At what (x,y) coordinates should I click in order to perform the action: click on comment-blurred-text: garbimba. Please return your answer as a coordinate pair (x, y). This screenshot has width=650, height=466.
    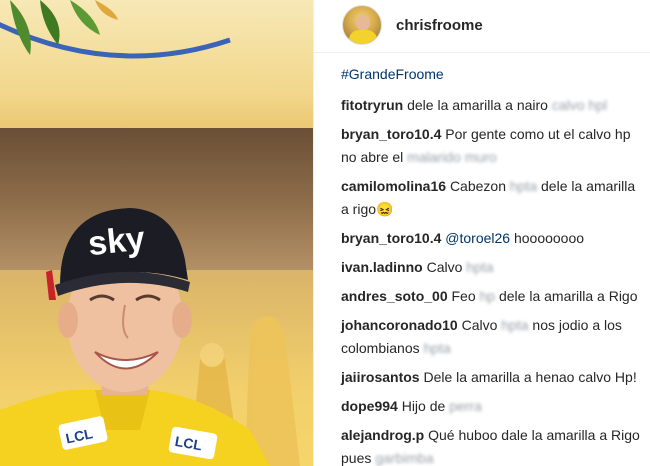
    Looking at the image, I should click on (404, 458).